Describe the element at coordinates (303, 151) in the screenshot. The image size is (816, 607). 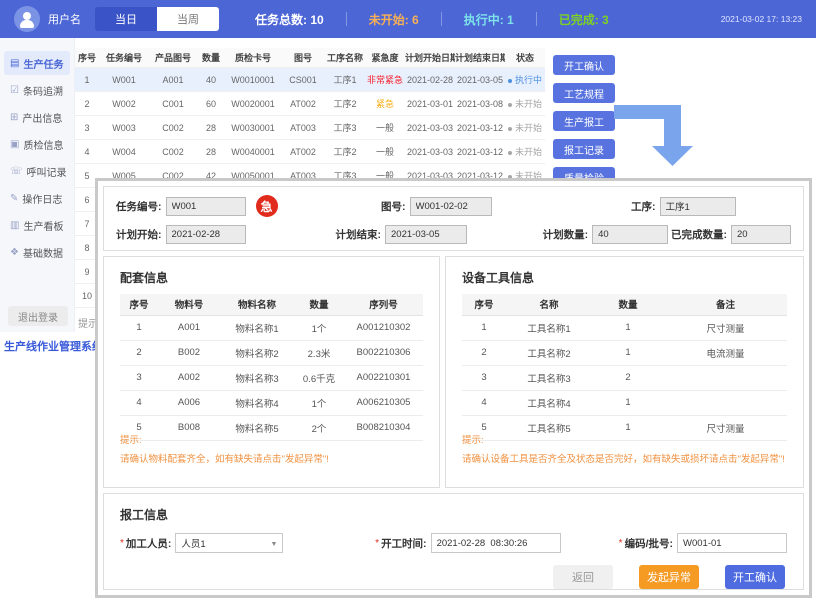
I see `cell-drawing_no: AT002` at that location.